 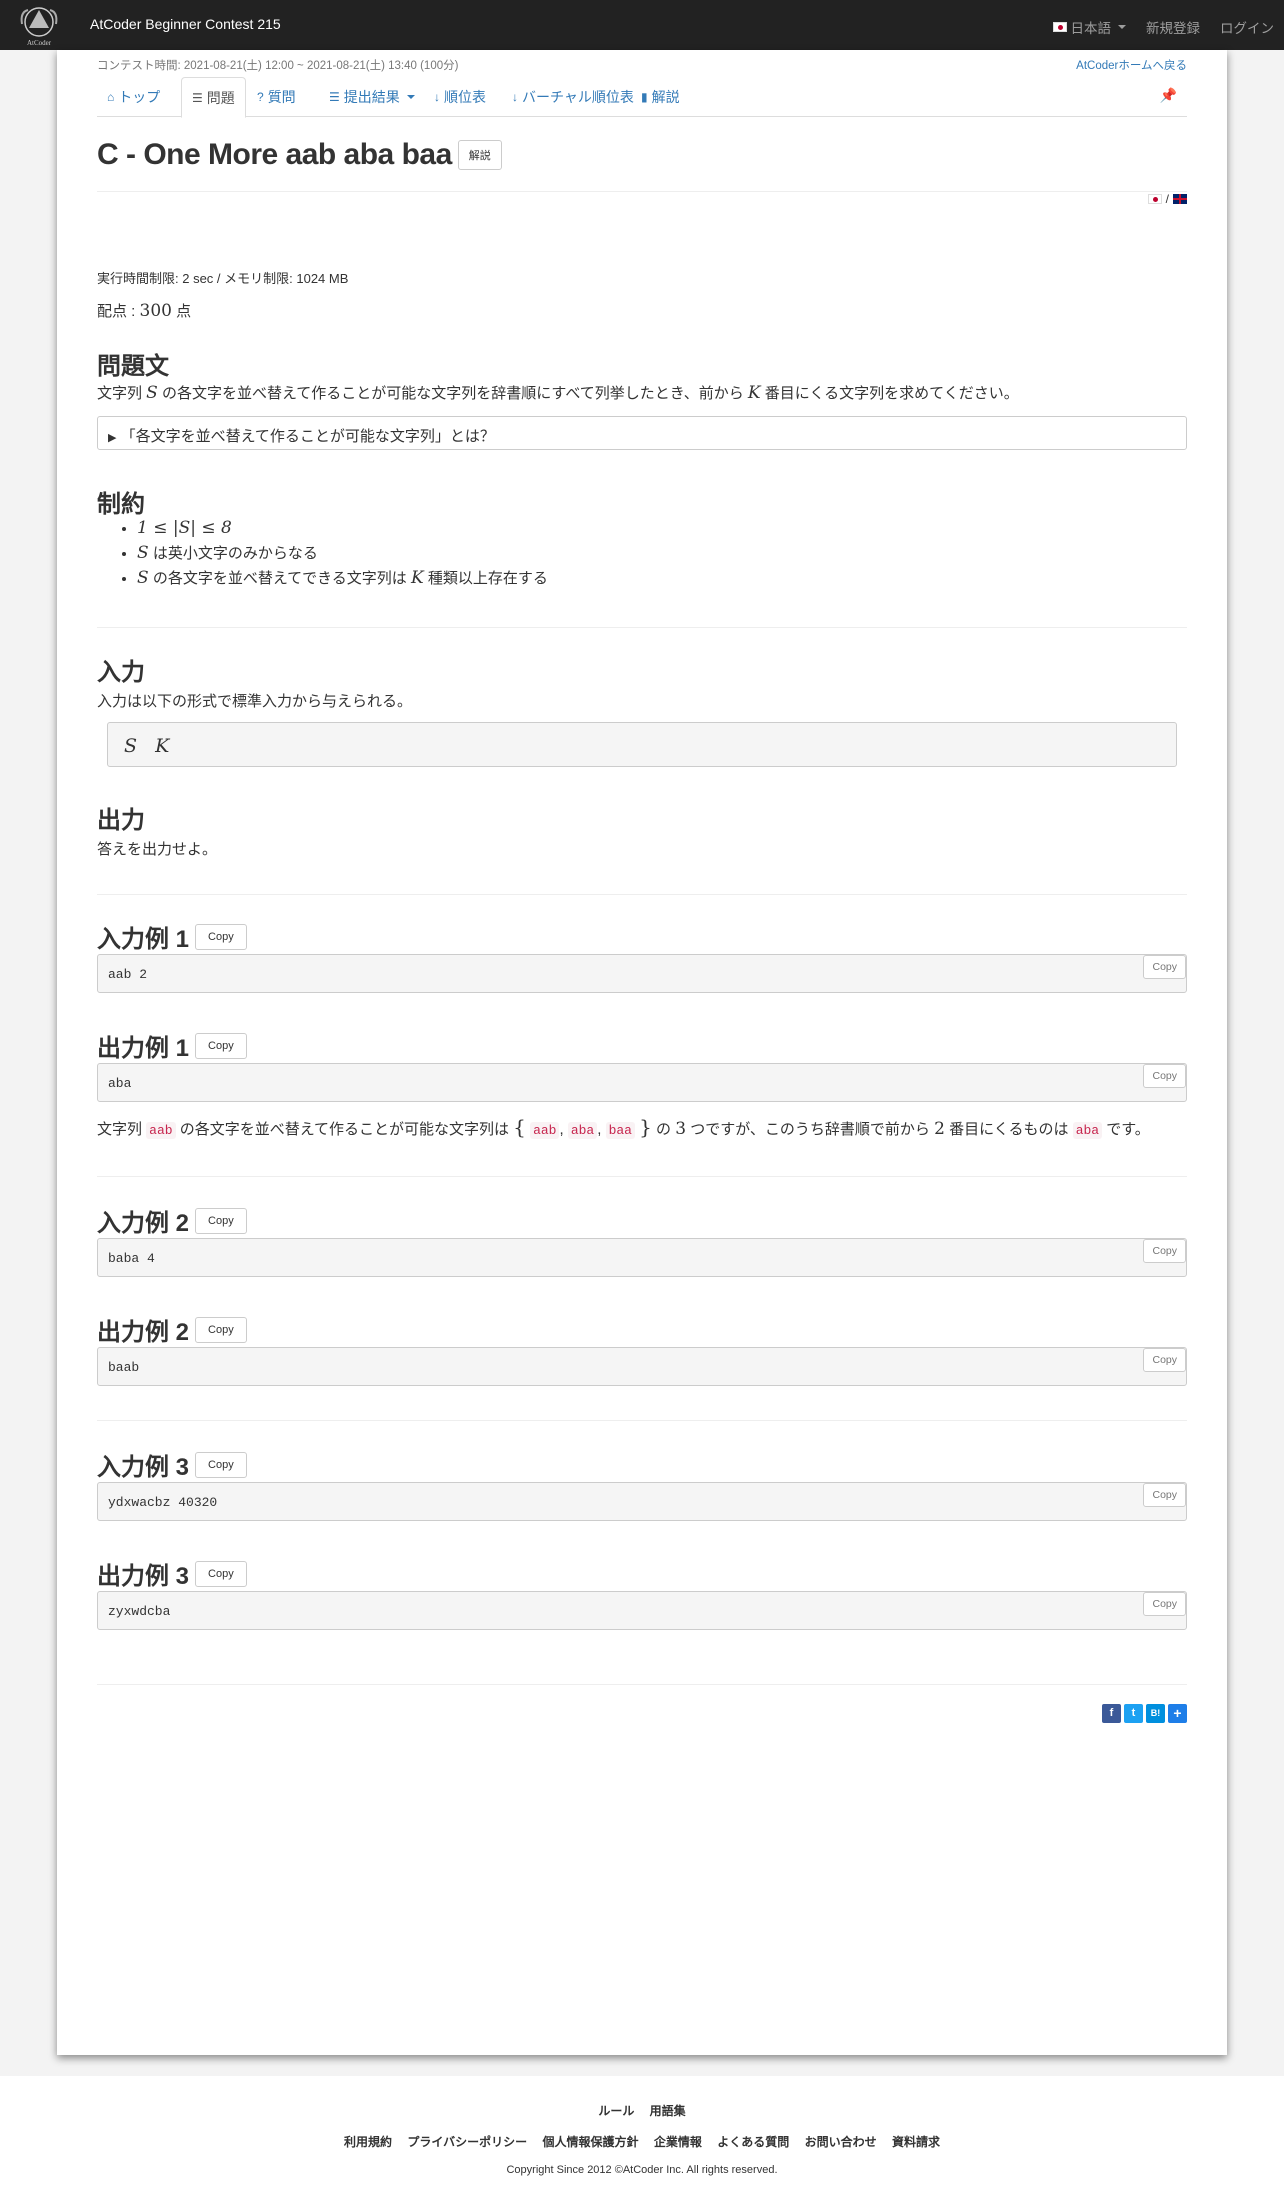 I want to click on sample-input-1: aab 2 Copy, so click(x=642, y=973).